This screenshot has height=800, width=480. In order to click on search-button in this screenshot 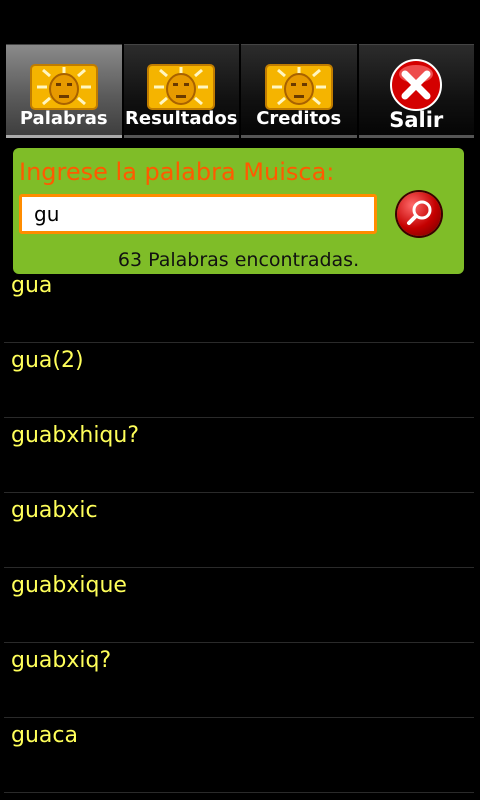, I will do `click(419, 214)`.